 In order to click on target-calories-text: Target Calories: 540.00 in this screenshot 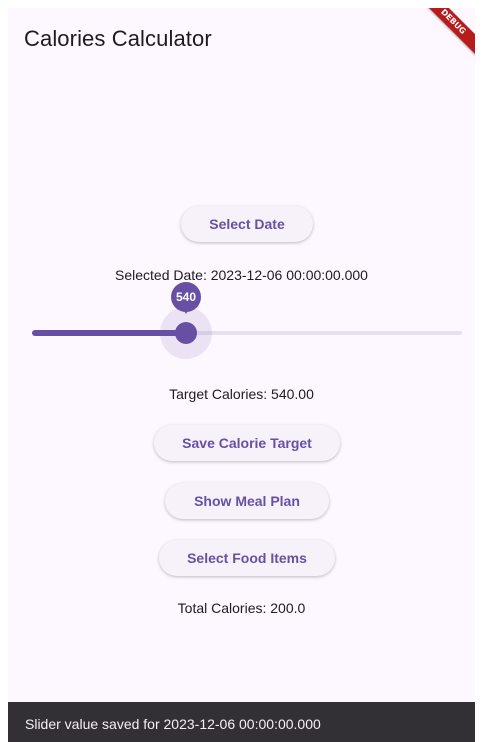, I will do `click(241, 394)`.